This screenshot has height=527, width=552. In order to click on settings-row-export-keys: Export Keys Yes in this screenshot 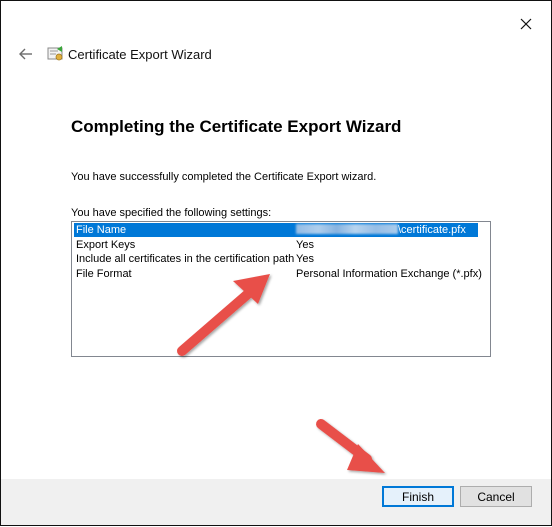, I will do `click(276, 245)`.